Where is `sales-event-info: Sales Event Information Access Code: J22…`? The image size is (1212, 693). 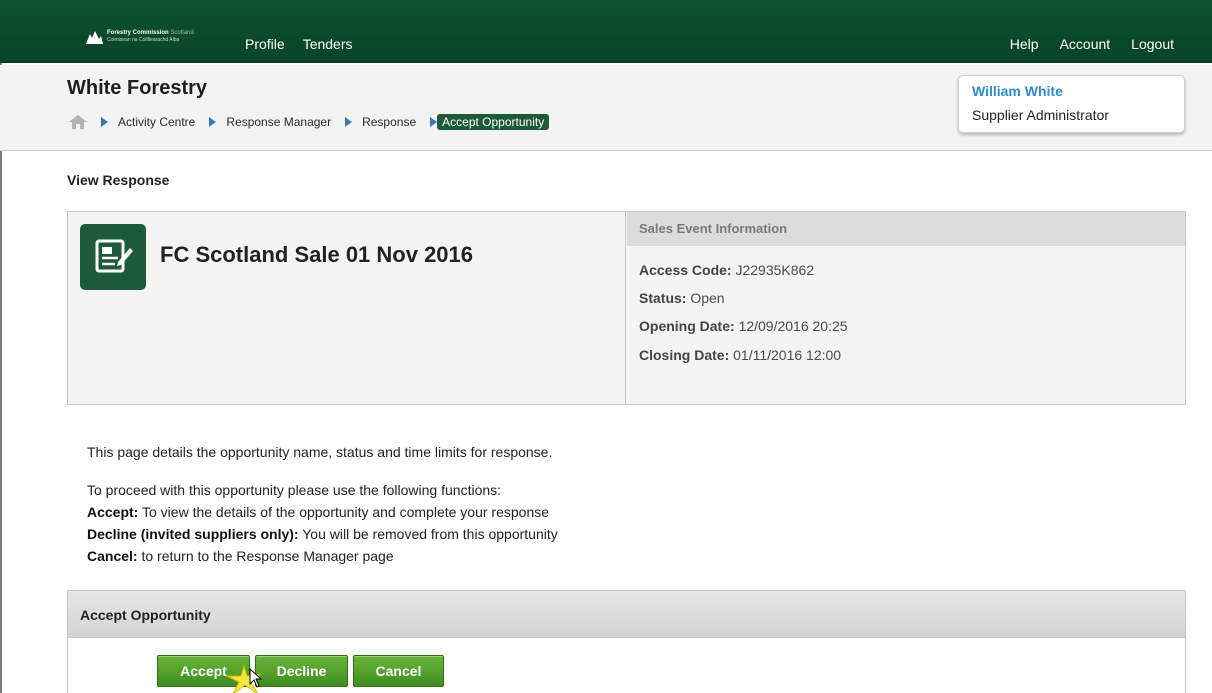
sales-event-info: Sales Event Information Access Code: J22… is located at coordinates (906, 308).